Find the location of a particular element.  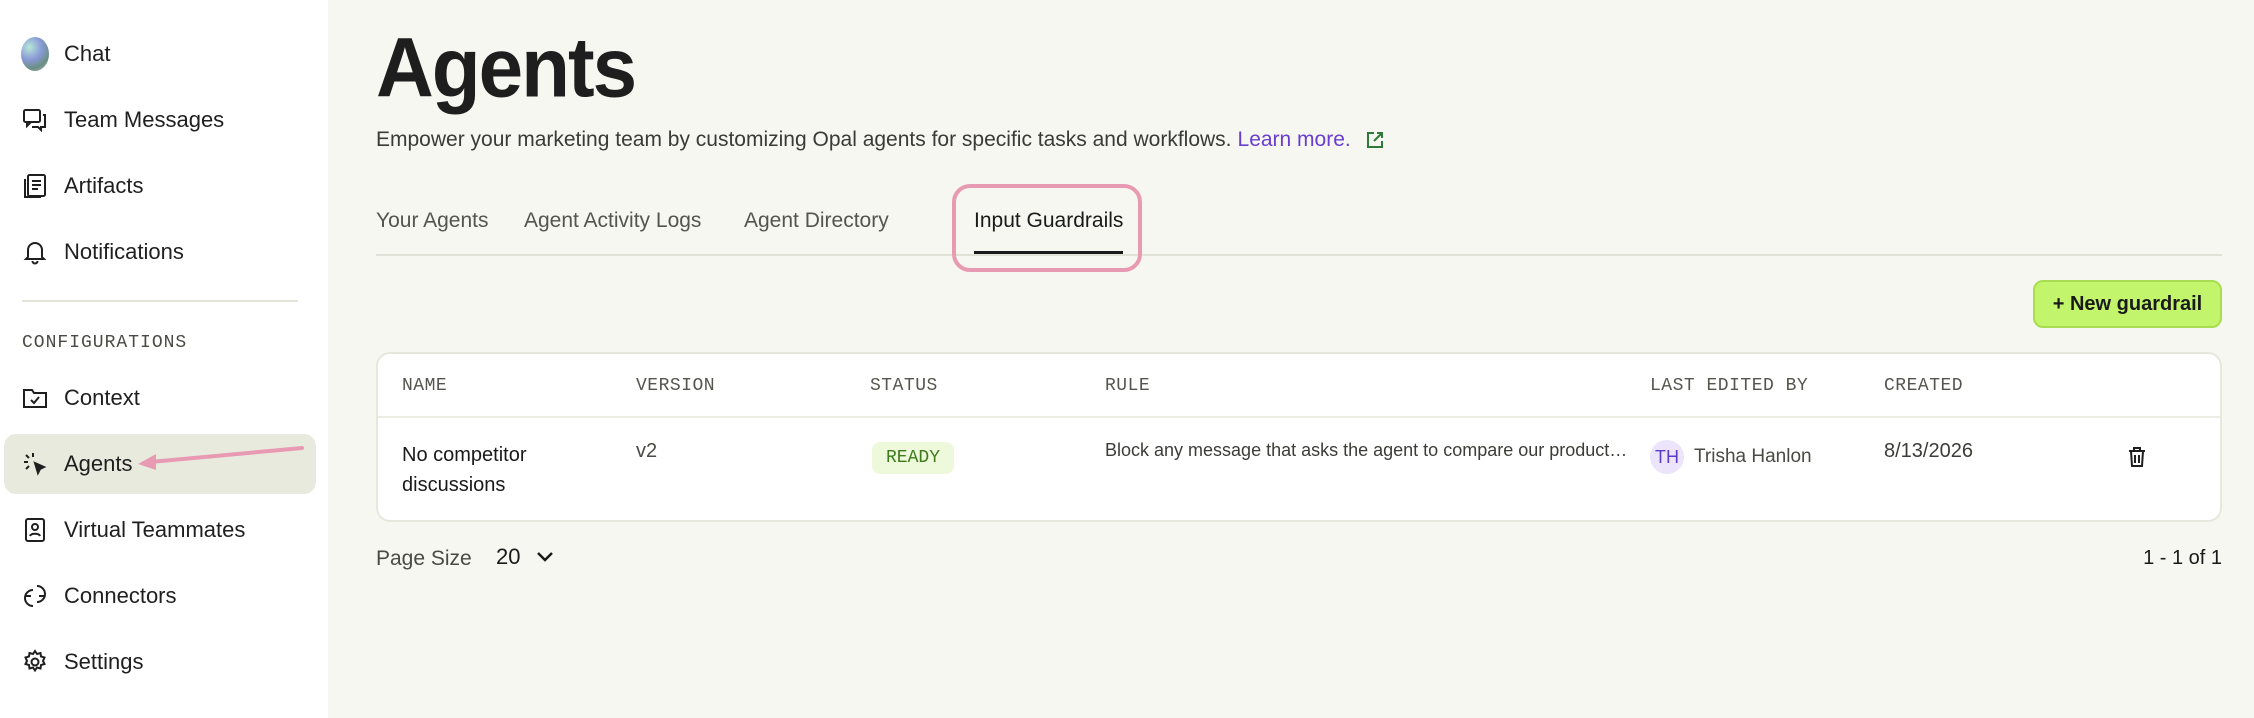

sidebar-item-settings: Settings is located at coordinates (160, 662).